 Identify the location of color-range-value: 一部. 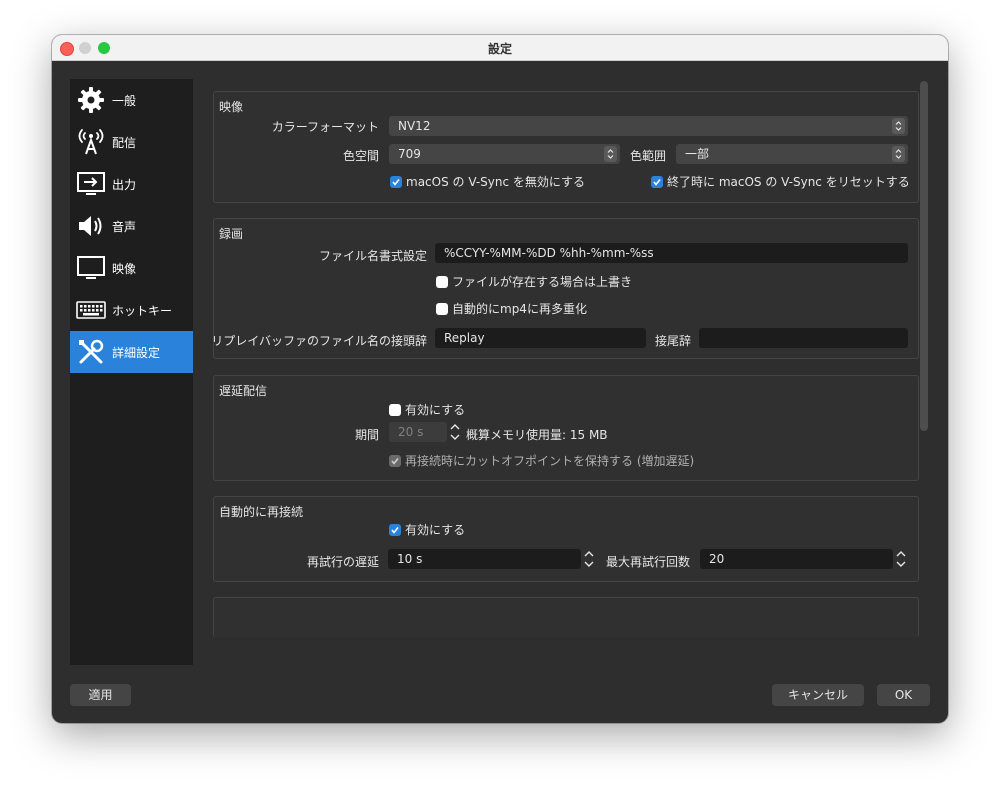
(697, 154).